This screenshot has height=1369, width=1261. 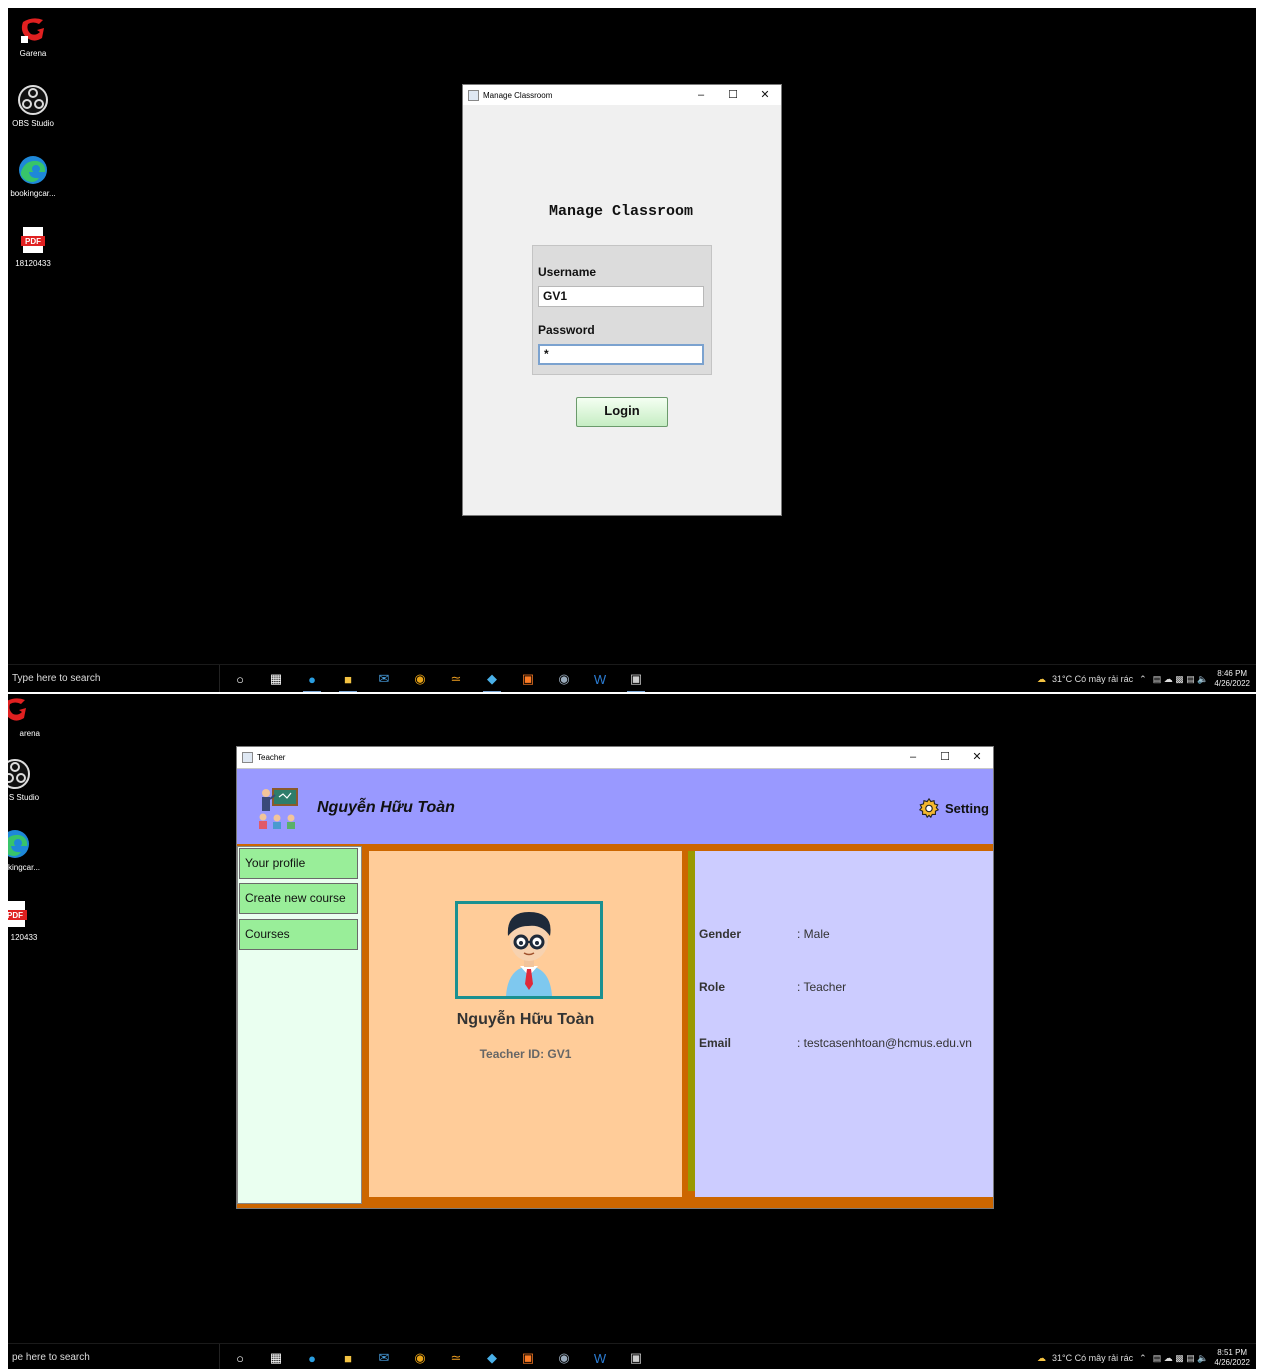 What do you see at coordinates (299, 1025) in the screenshot?
I see `sidebar: Your profile Create new course Courses` at bounding box center [299, 1025].